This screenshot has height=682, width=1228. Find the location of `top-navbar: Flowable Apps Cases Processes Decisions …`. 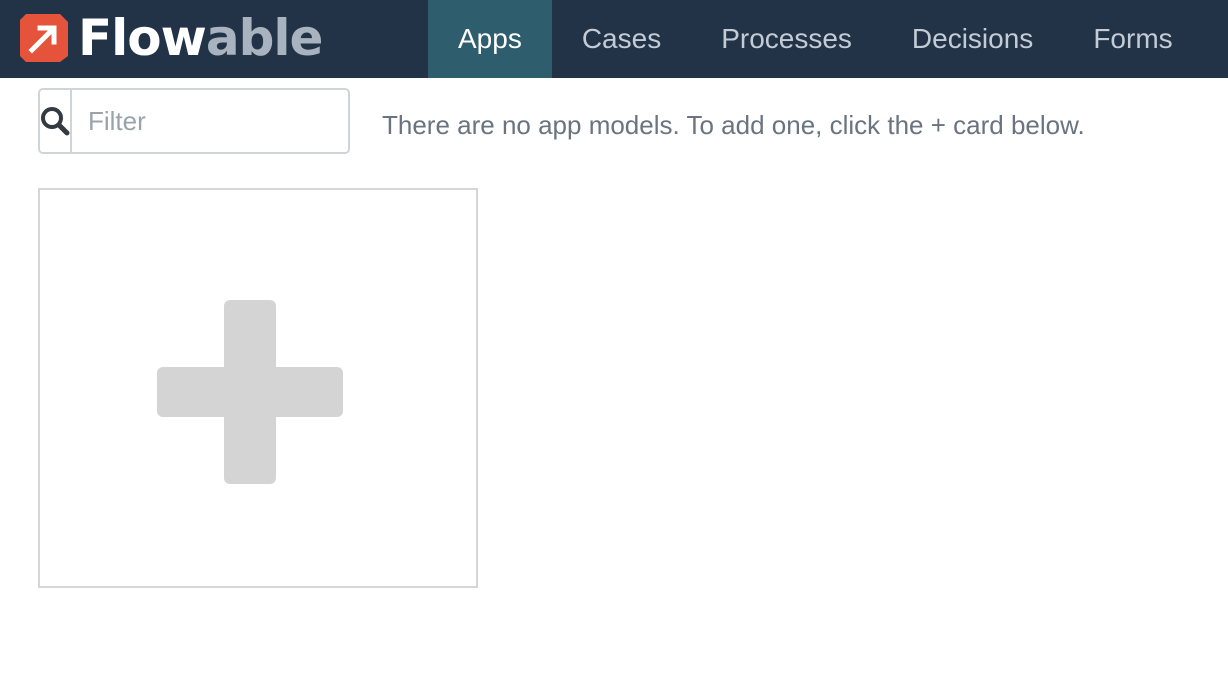

top-navbar: Flowable Apps Cases Processes Decisions … is located at coordinates (614, 39).